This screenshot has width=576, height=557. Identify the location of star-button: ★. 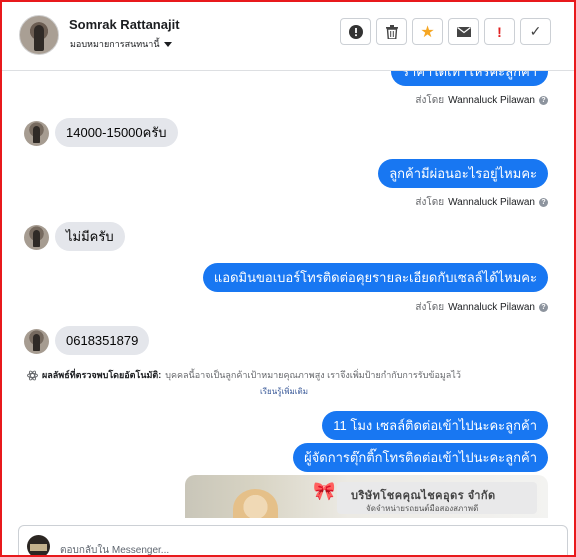
(427, 31).